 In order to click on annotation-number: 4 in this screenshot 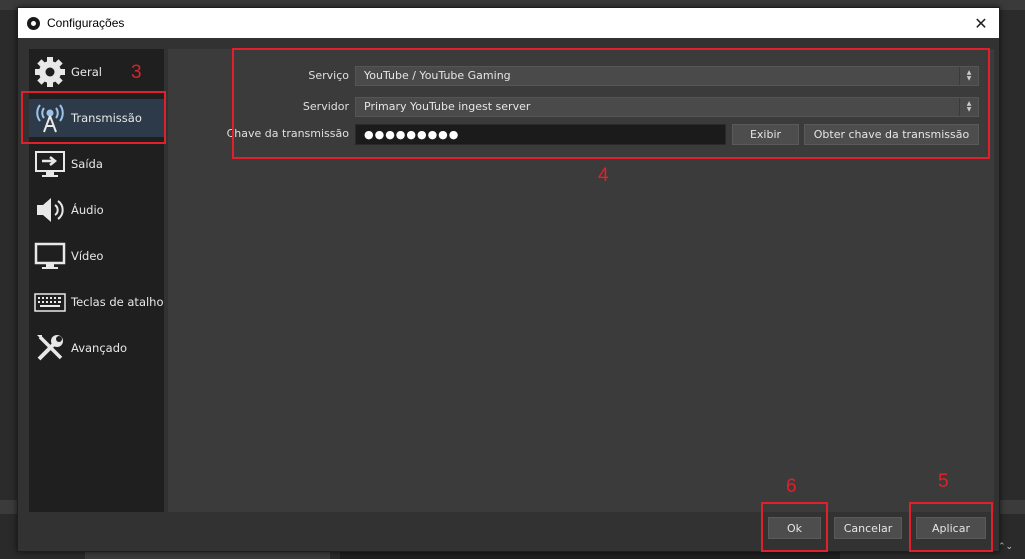, I will do `click(603, 175)`.